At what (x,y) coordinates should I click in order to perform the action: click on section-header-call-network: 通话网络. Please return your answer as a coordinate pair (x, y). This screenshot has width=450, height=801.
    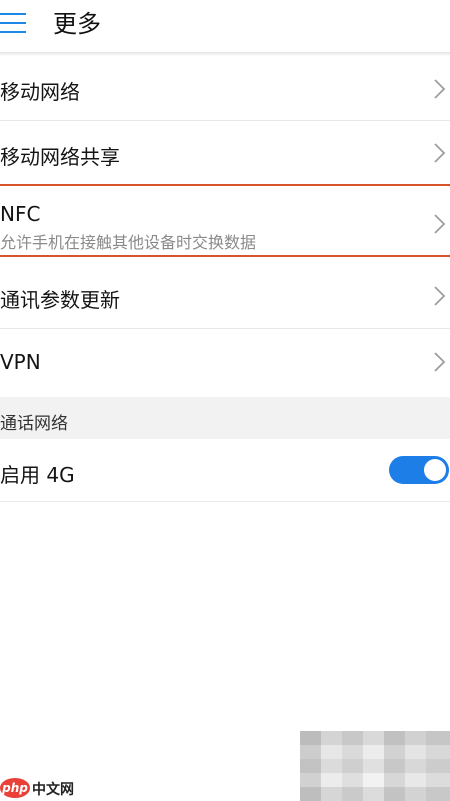
    Looking at the image, I should click on (225, 418).